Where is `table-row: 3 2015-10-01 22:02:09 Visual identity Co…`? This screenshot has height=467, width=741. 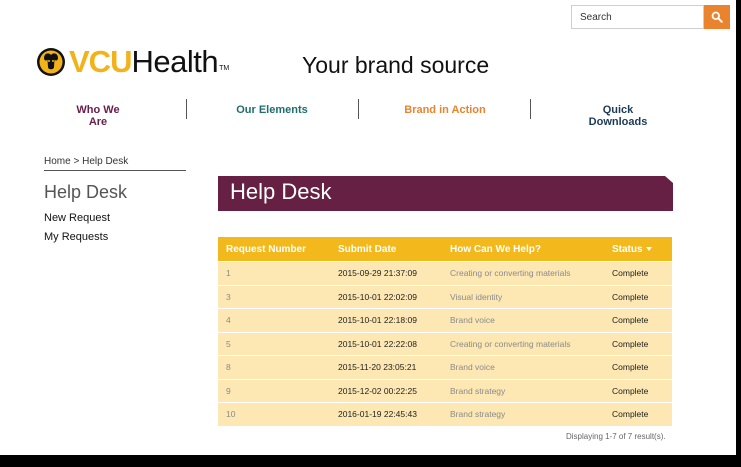
table-row: 3 2015-10-01 22:02:09 Visual identity Co… is located at coordinates (445, 296).